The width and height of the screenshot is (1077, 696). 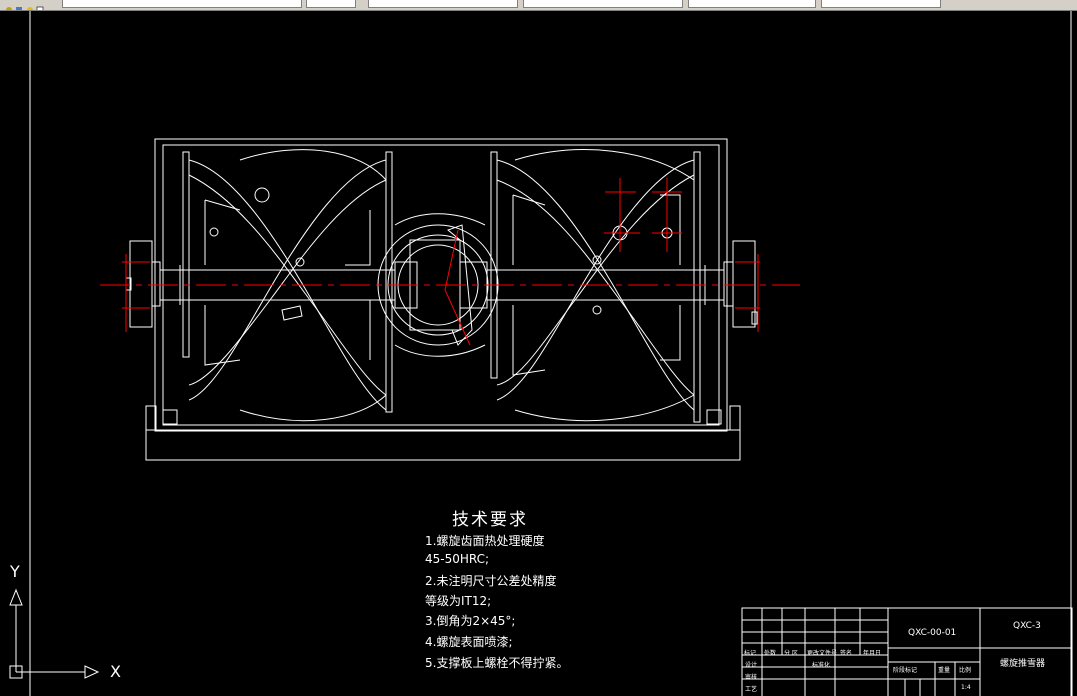 What do you see at coordinates (881, 4) in the screenshot?
I see `plotstyle-combo` at bounding box center [881, 4].